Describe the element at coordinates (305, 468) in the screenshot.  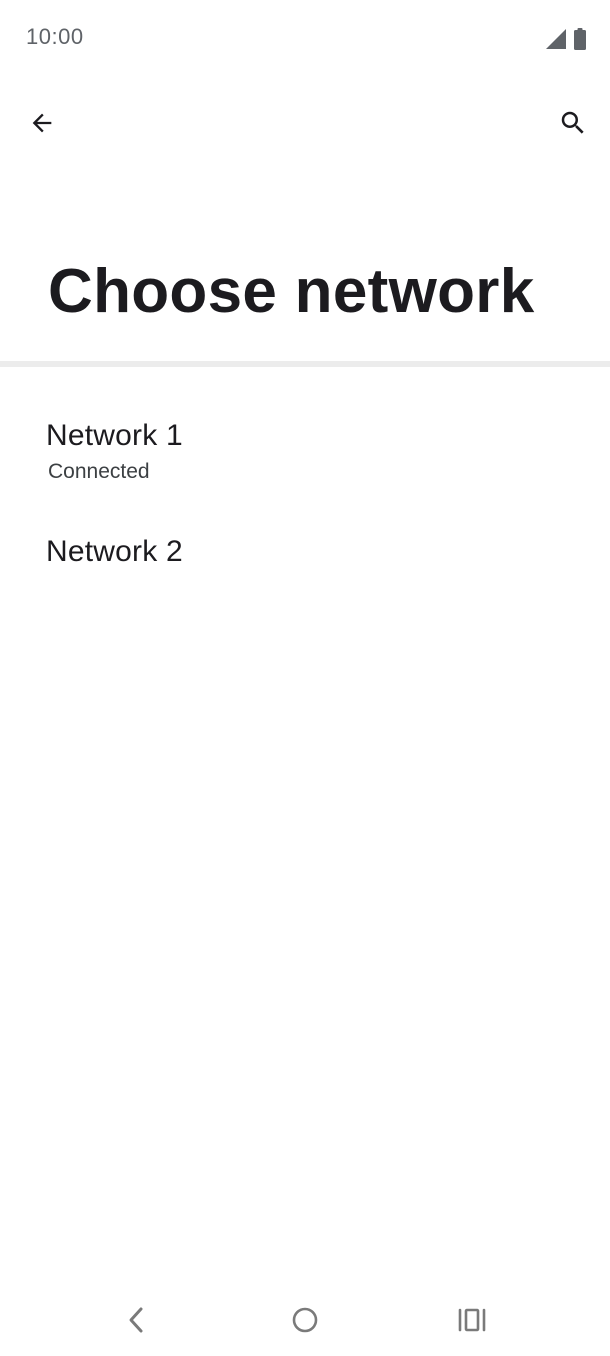
I see `network-list: Network 1 Connected Network 2` at that location.